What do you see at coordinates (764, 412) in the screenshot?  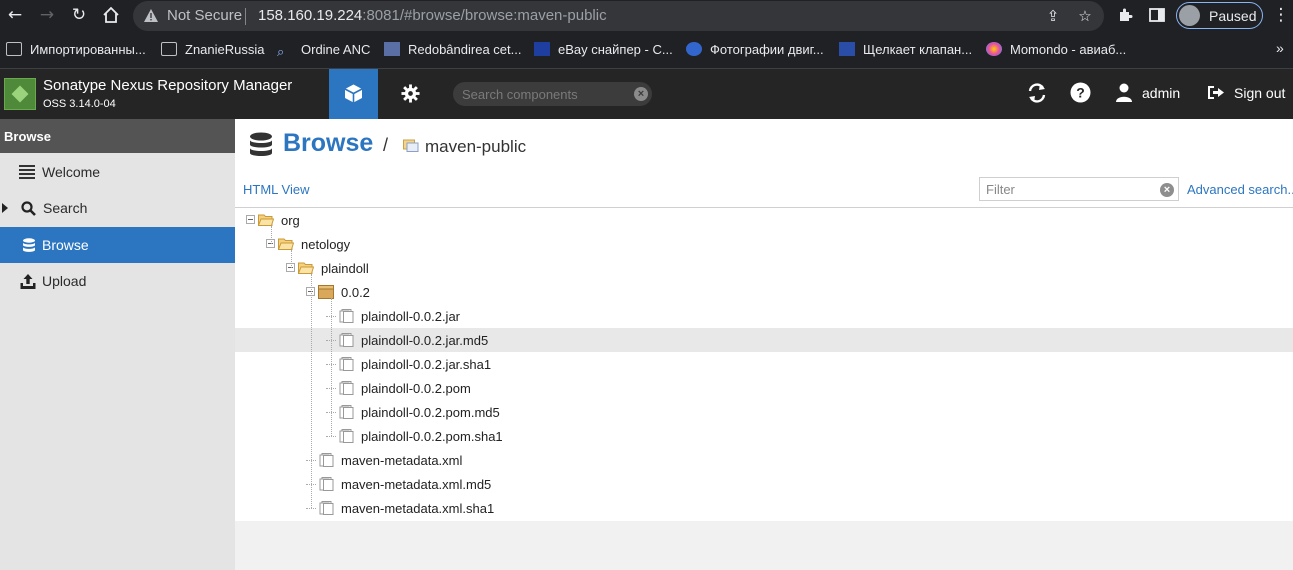 I see `tree-node-asset: plaindoll-0.0.2.pom.md5` at bounding box center [764, 412].